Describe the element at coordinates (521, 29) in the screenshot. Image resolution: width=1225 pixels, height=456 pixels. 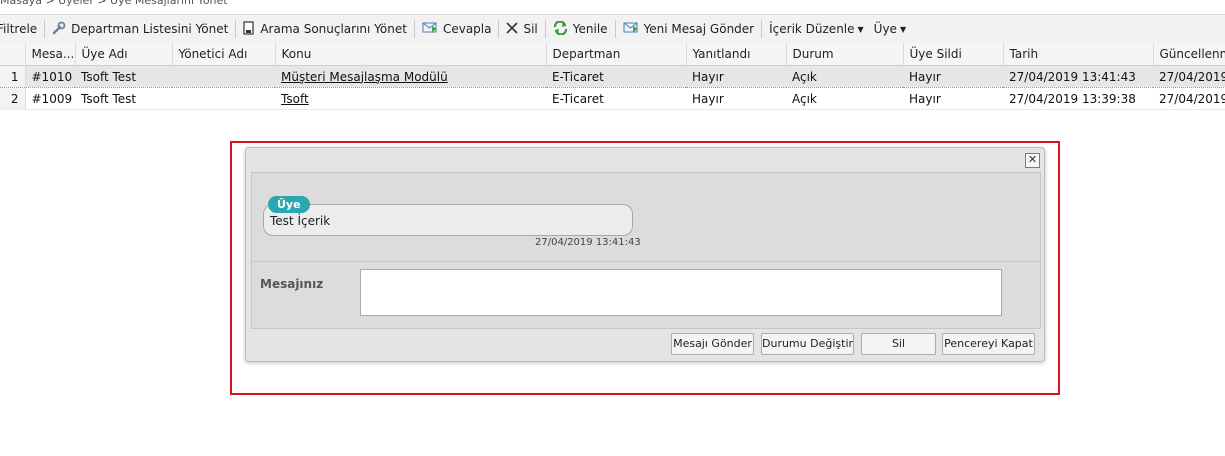
I see `delete-button: Sil` at that location.